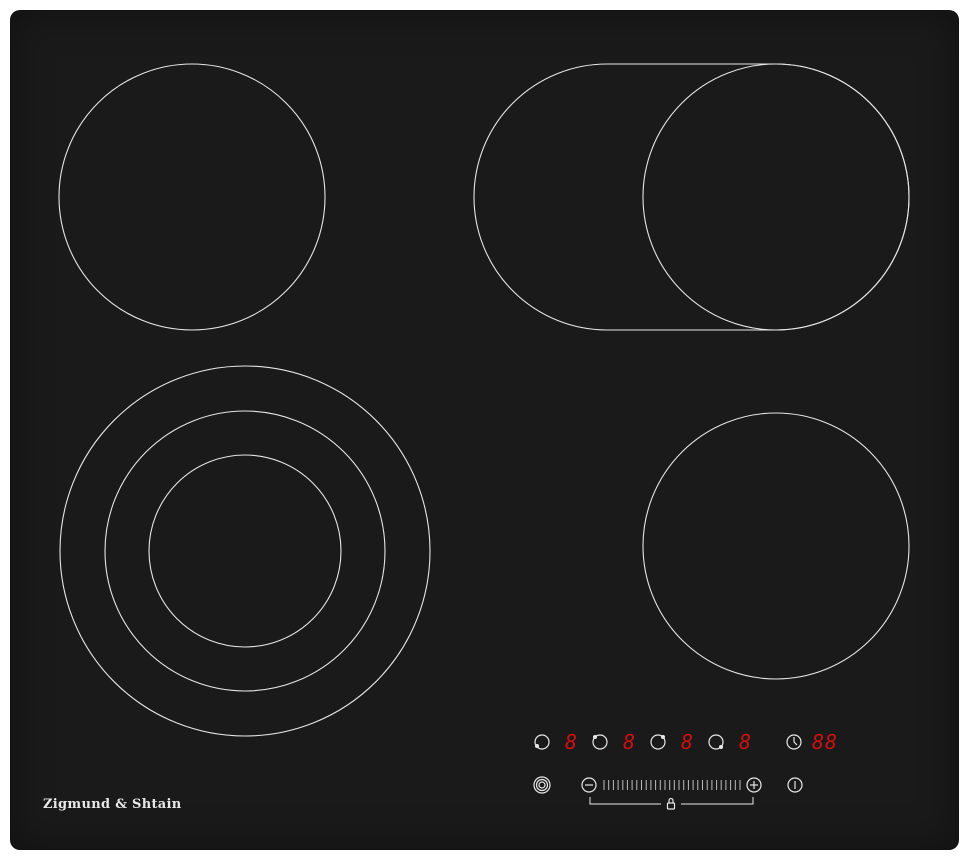  What do you see at coordinates (542, 742) in the screenshot?
I see `zone-select-rear-left-icon` at bounding box center [542, 742].